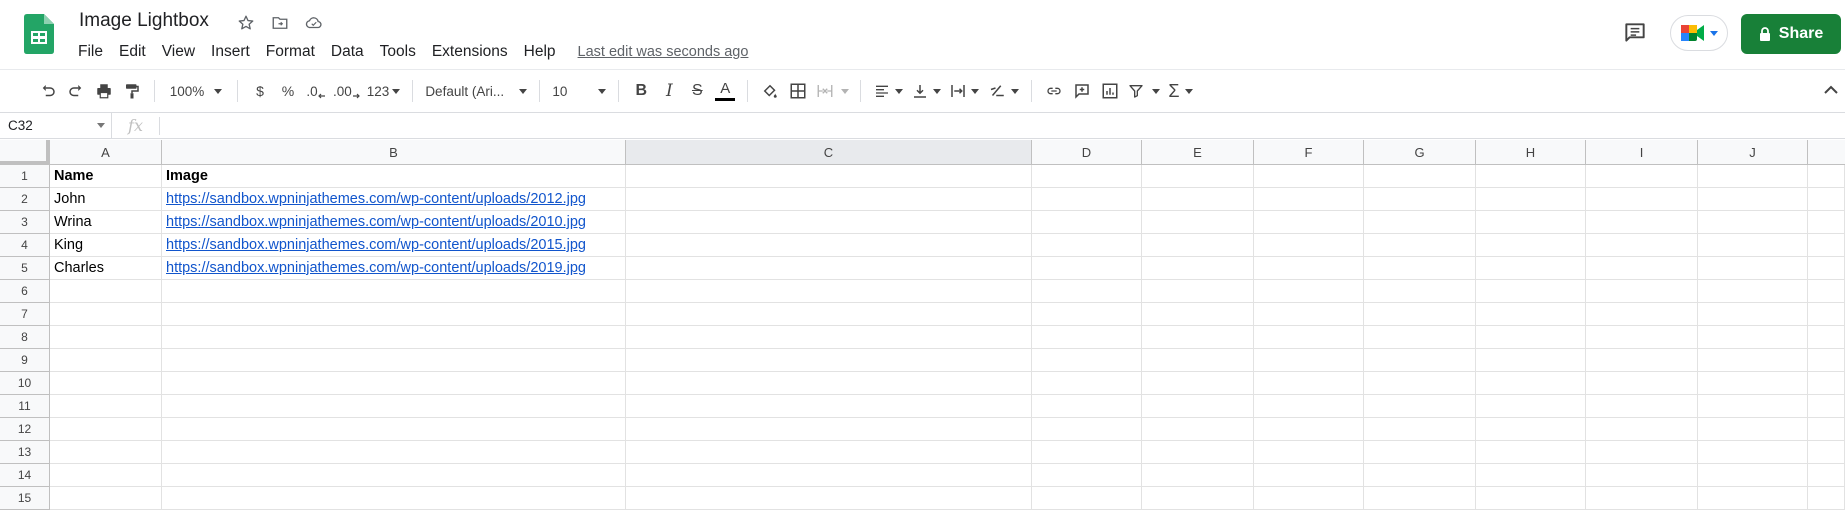  What do you see at coordinates (1087, 429) in the screenshot?
I see `cell-d12` at bounding box center [1087, 429].